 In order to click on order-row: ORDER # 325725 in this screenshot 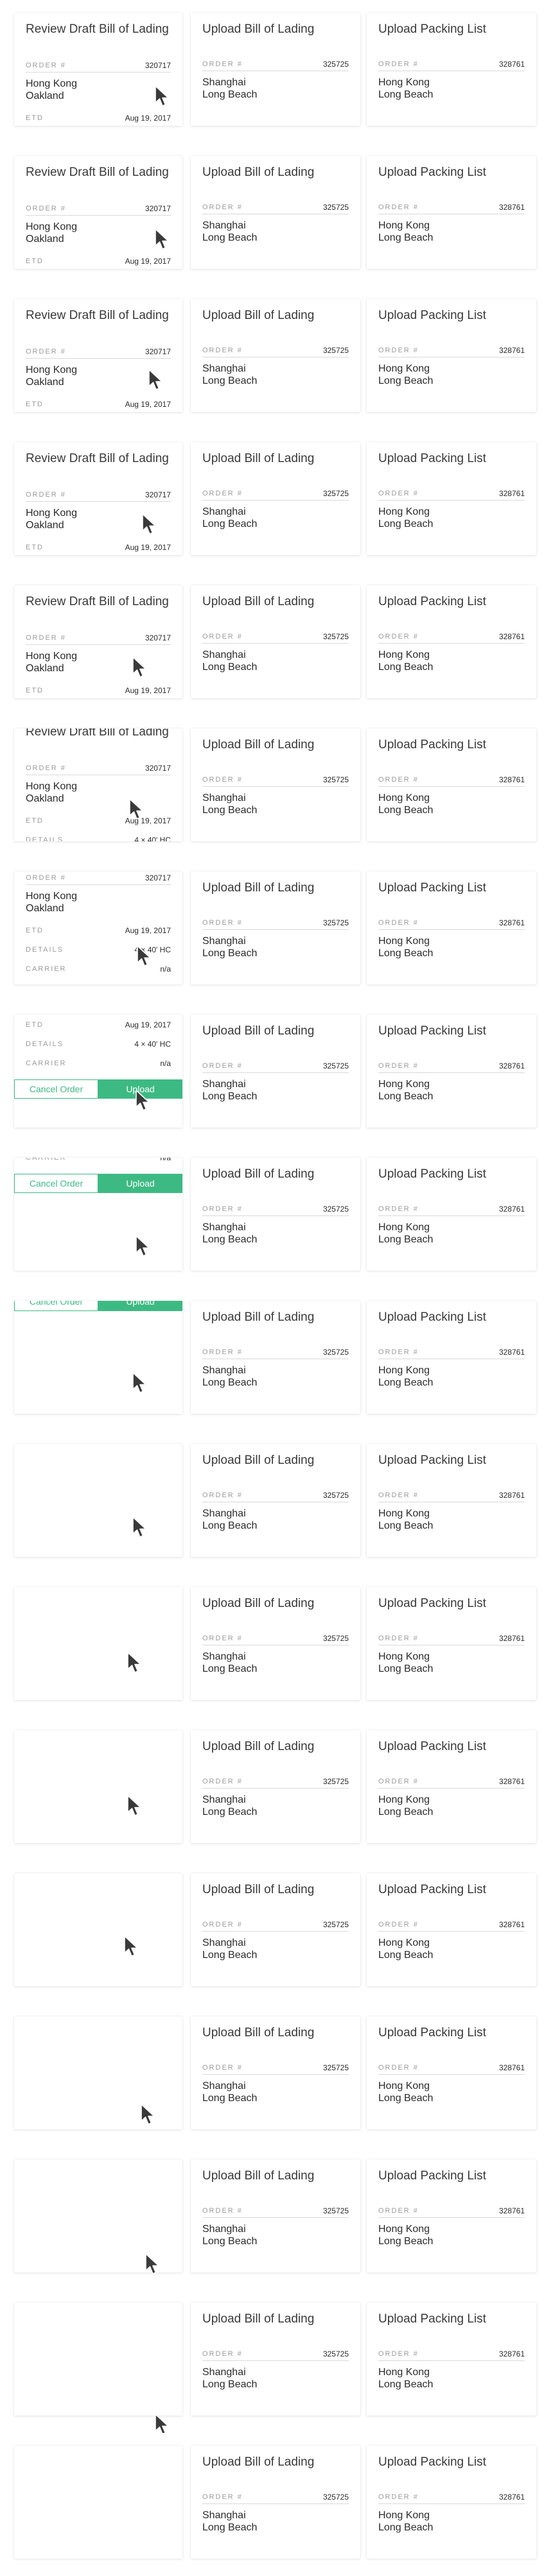, I will do `click(276, 2497)`.